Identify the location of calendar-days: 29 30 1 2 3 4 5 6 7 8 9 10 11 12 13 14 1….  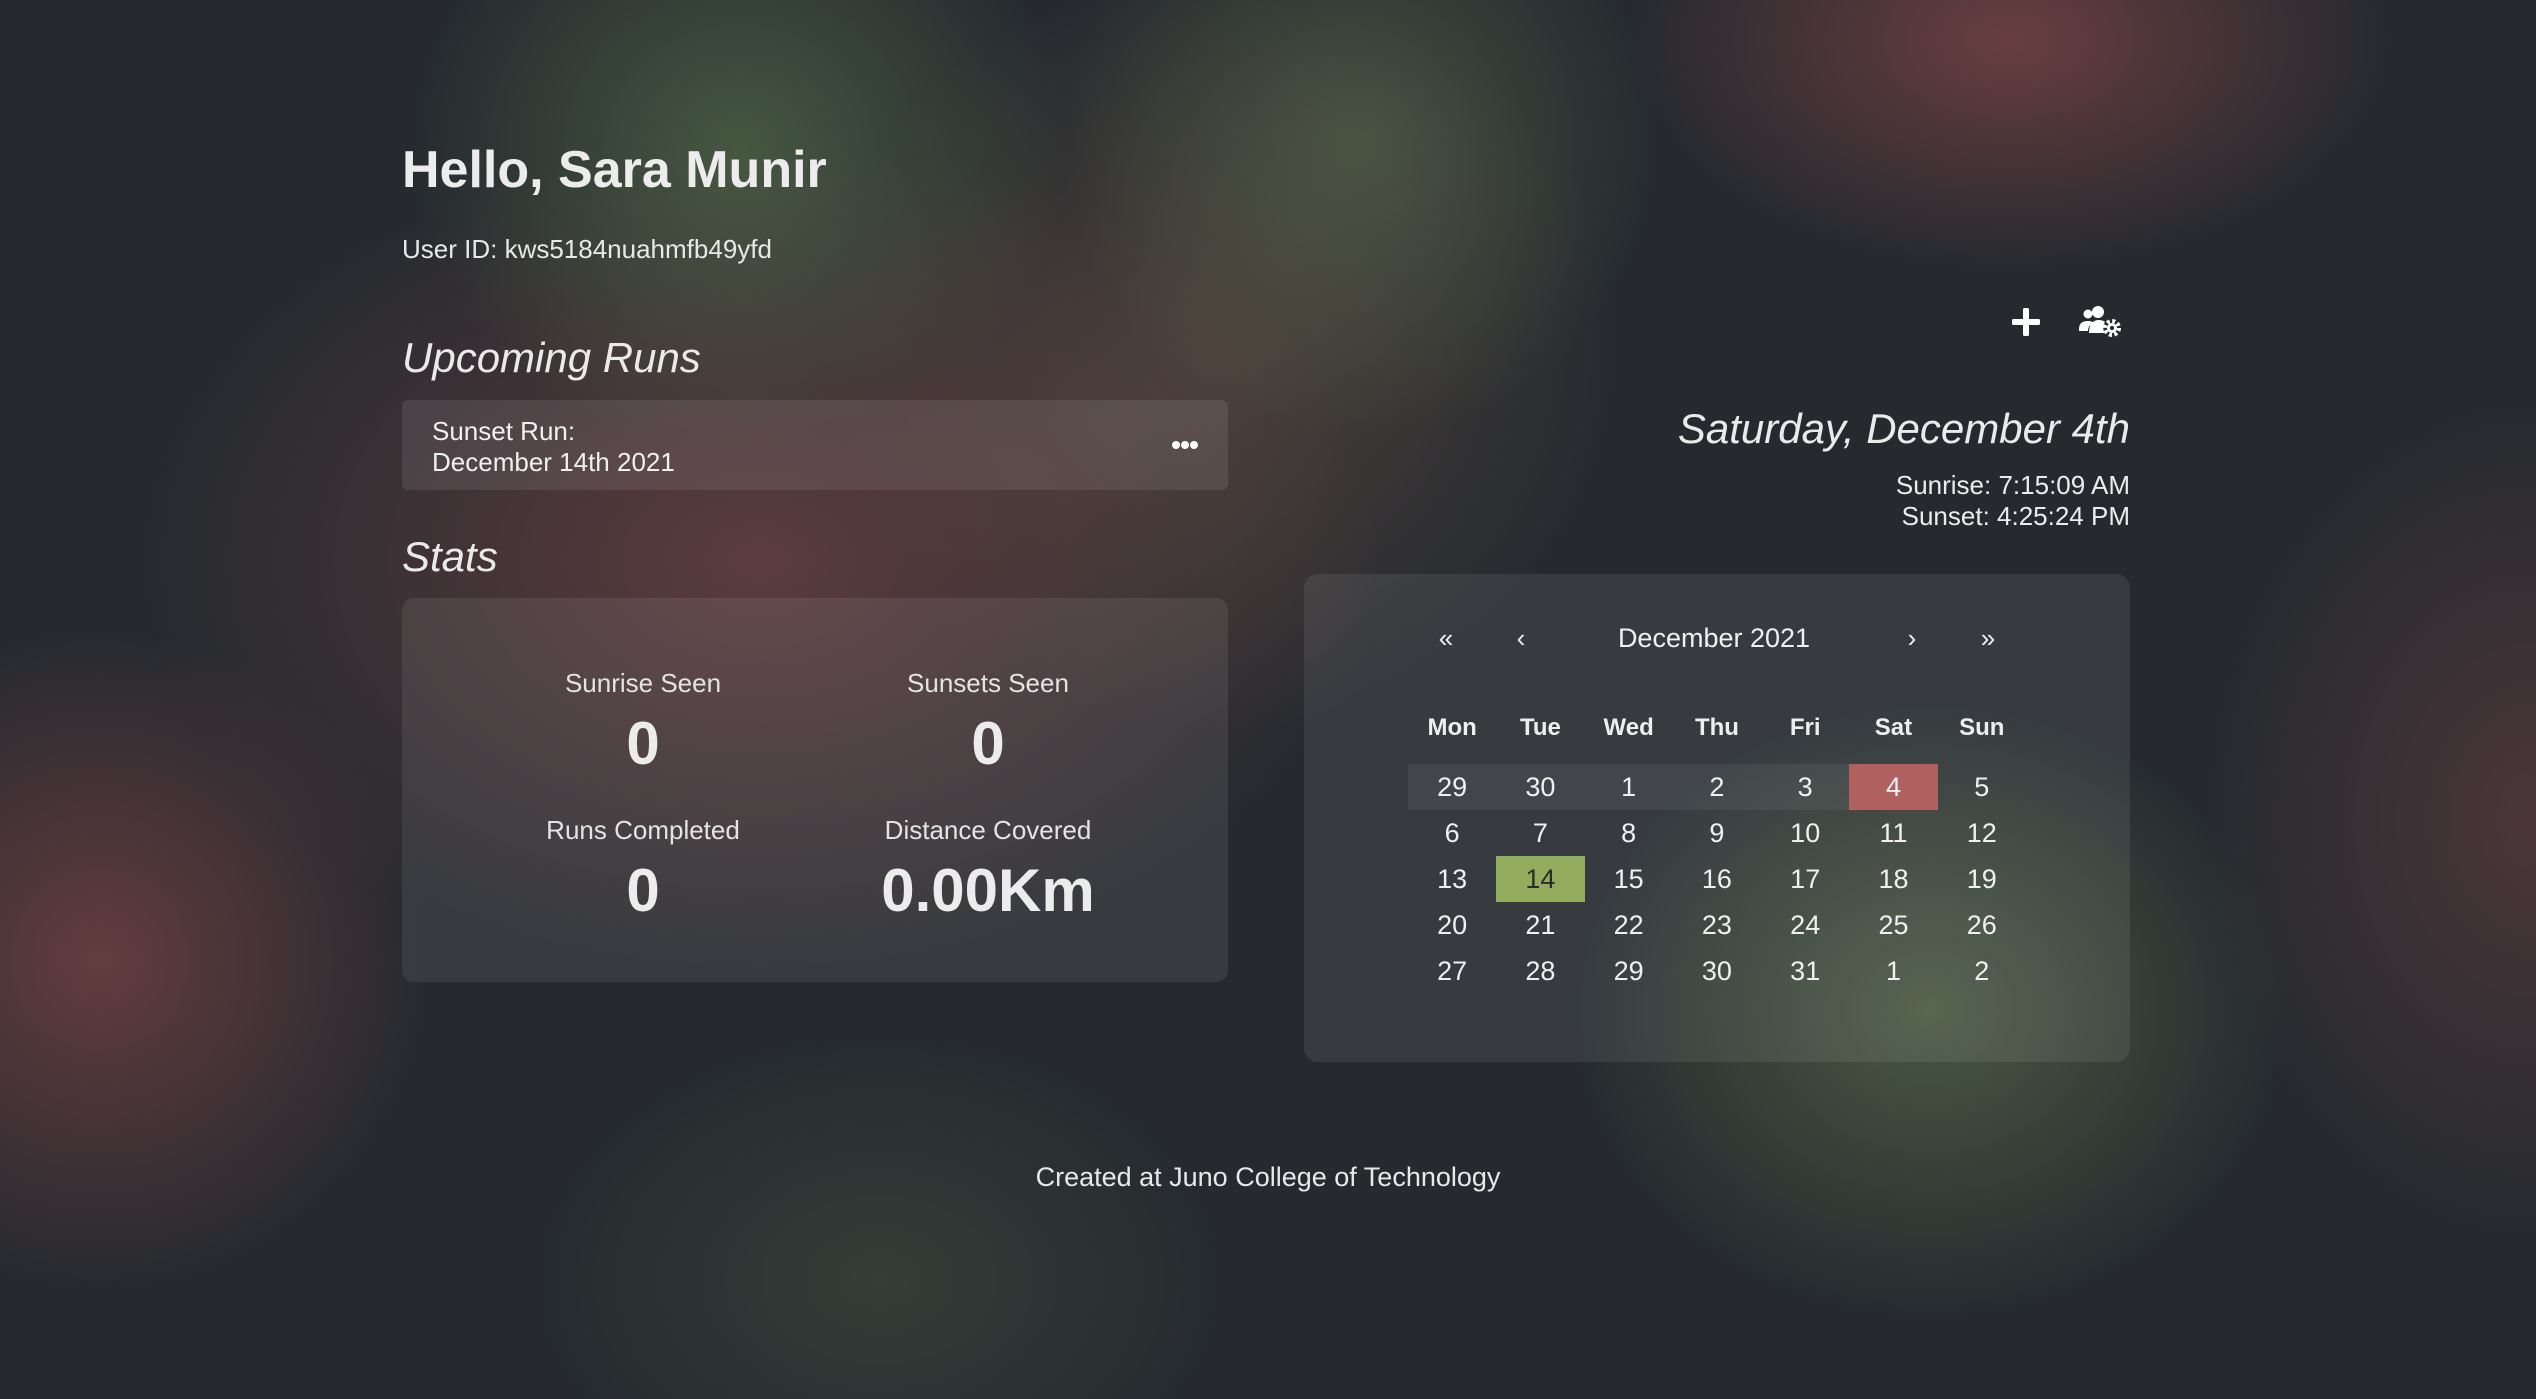
(1717, 879).